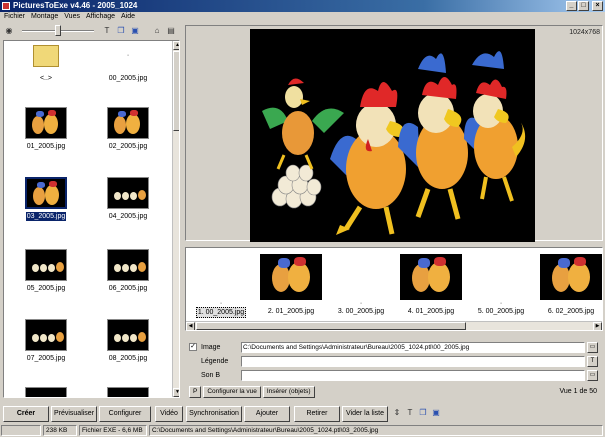 The image size is (605, 437). I want to click on video-button: Vidéo, so click(169, 414).